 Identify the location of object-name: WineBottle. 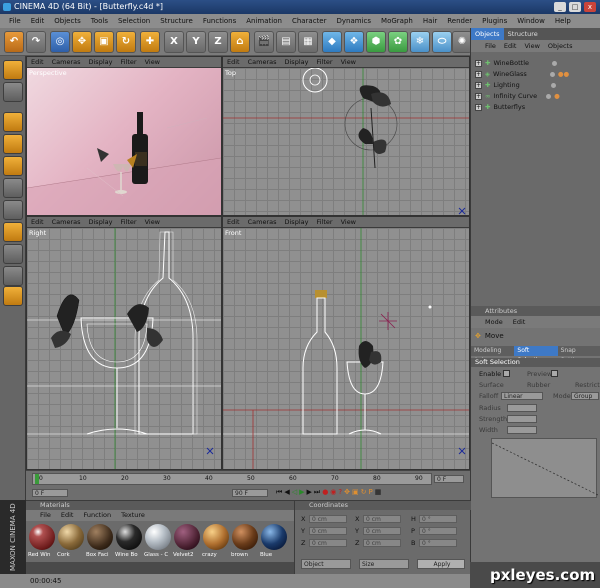
(511, 63).